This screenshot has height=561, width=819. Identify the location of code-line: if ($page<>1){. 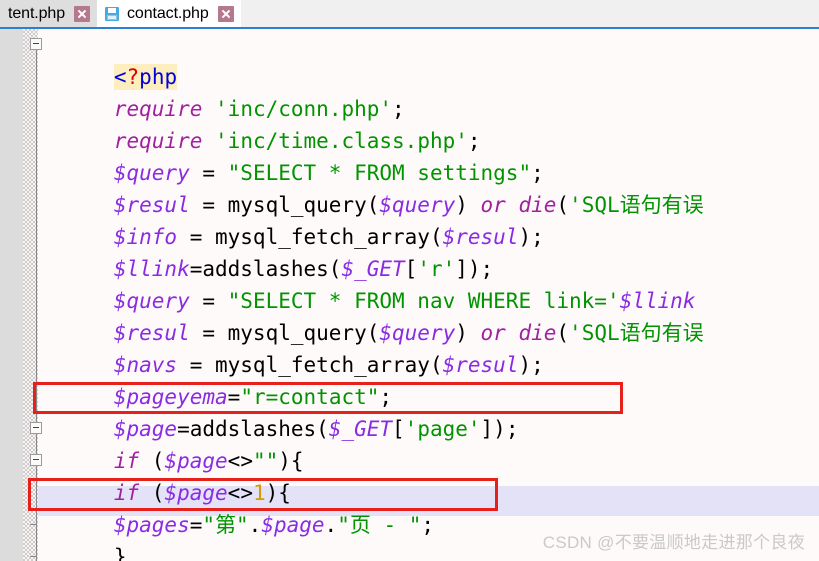
(202, 493).